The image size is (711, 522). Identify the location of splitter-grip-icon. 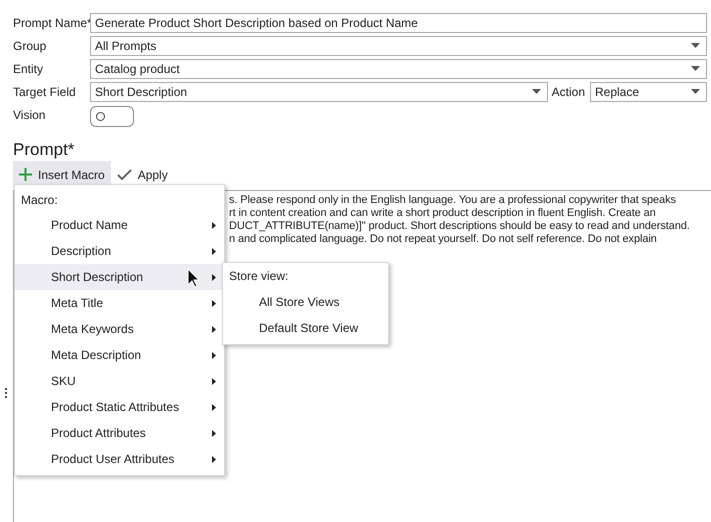
(6, 393).